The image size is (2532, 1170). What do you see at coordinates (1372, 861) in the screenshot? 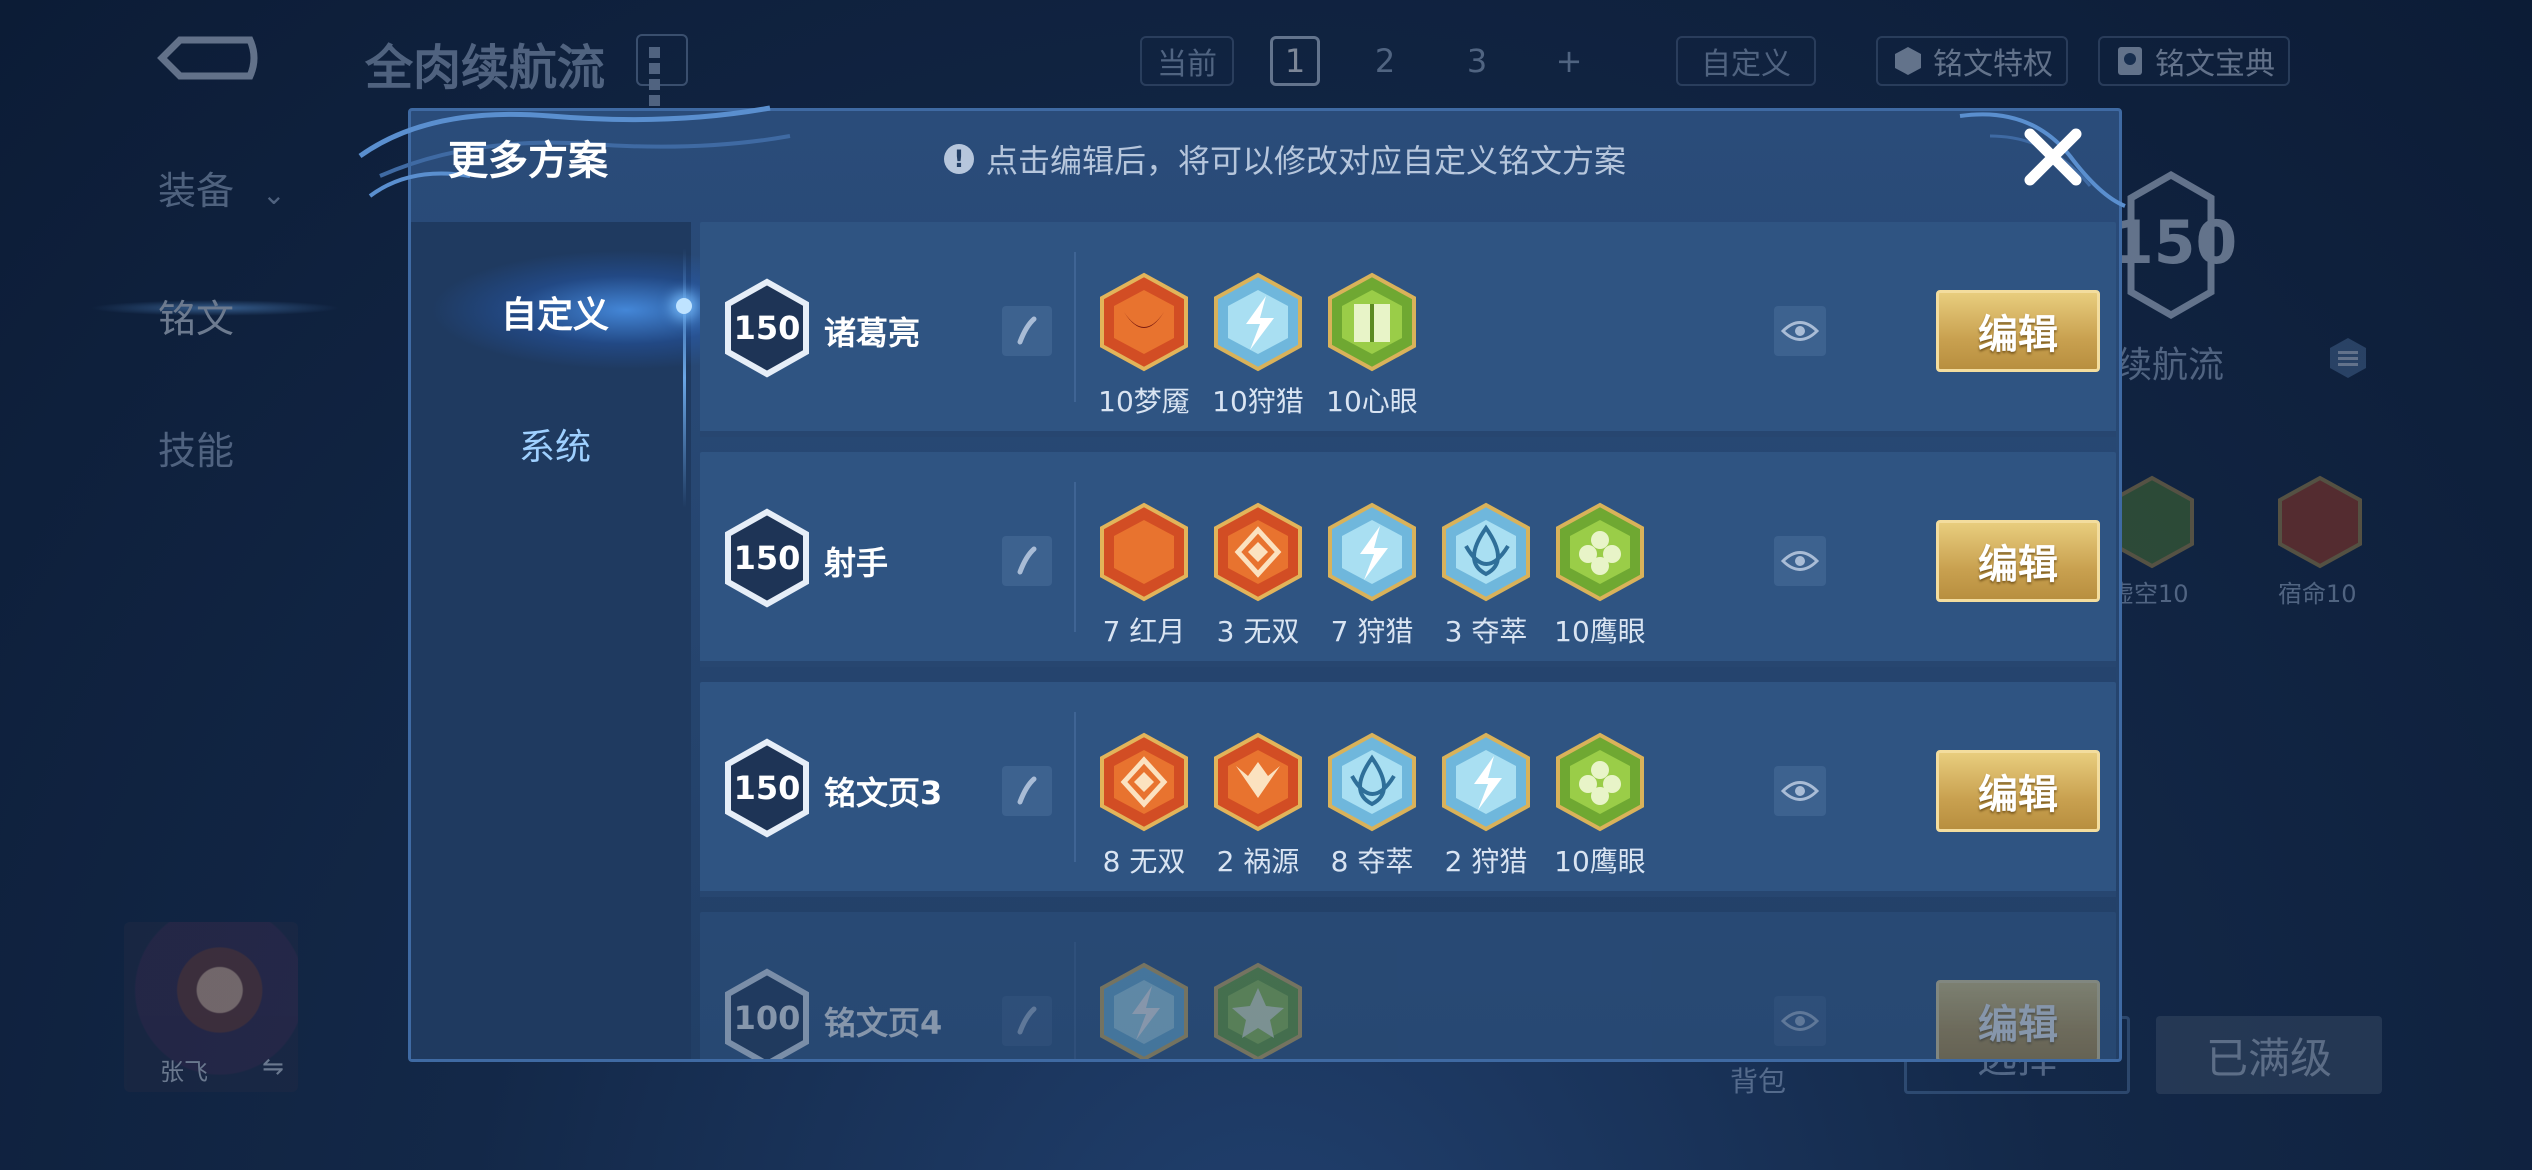
I see `rune-label: 8 夺萃` at bounding box center [1372, 861].